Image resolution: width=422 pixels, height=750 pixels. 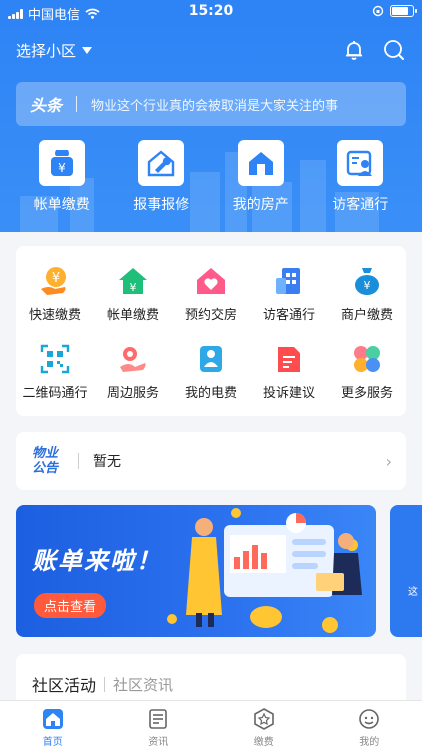 What do you see at coordinates (369, 742) in the screenshot?
I see `tab-label: 我的` at bounding box center [369, 742].